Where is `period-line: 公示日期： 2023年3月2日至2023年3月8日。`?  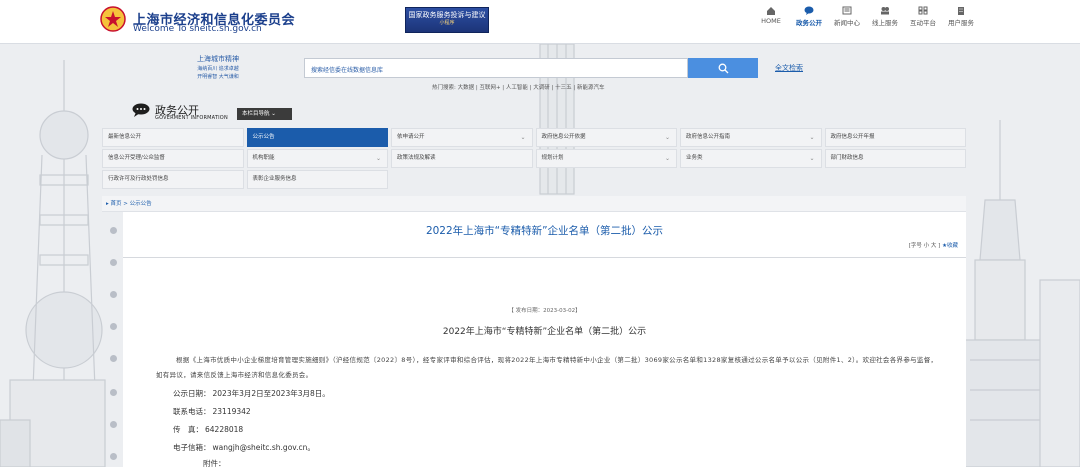 period-line: 公示日期： 2023年3月2日至2023年3月8日。 is located at coordinates (251, 393).